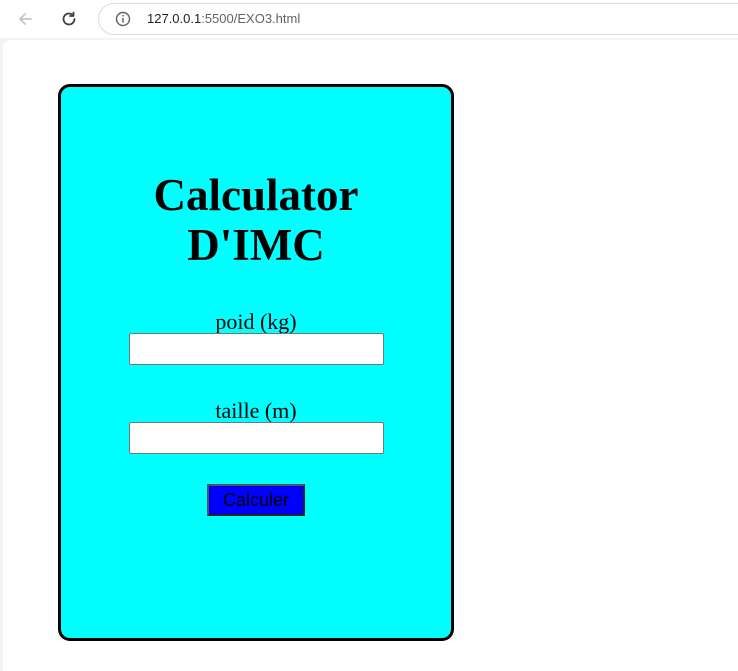  I want to click on url-path: :5500/EXO3.html, so click(251, 18).